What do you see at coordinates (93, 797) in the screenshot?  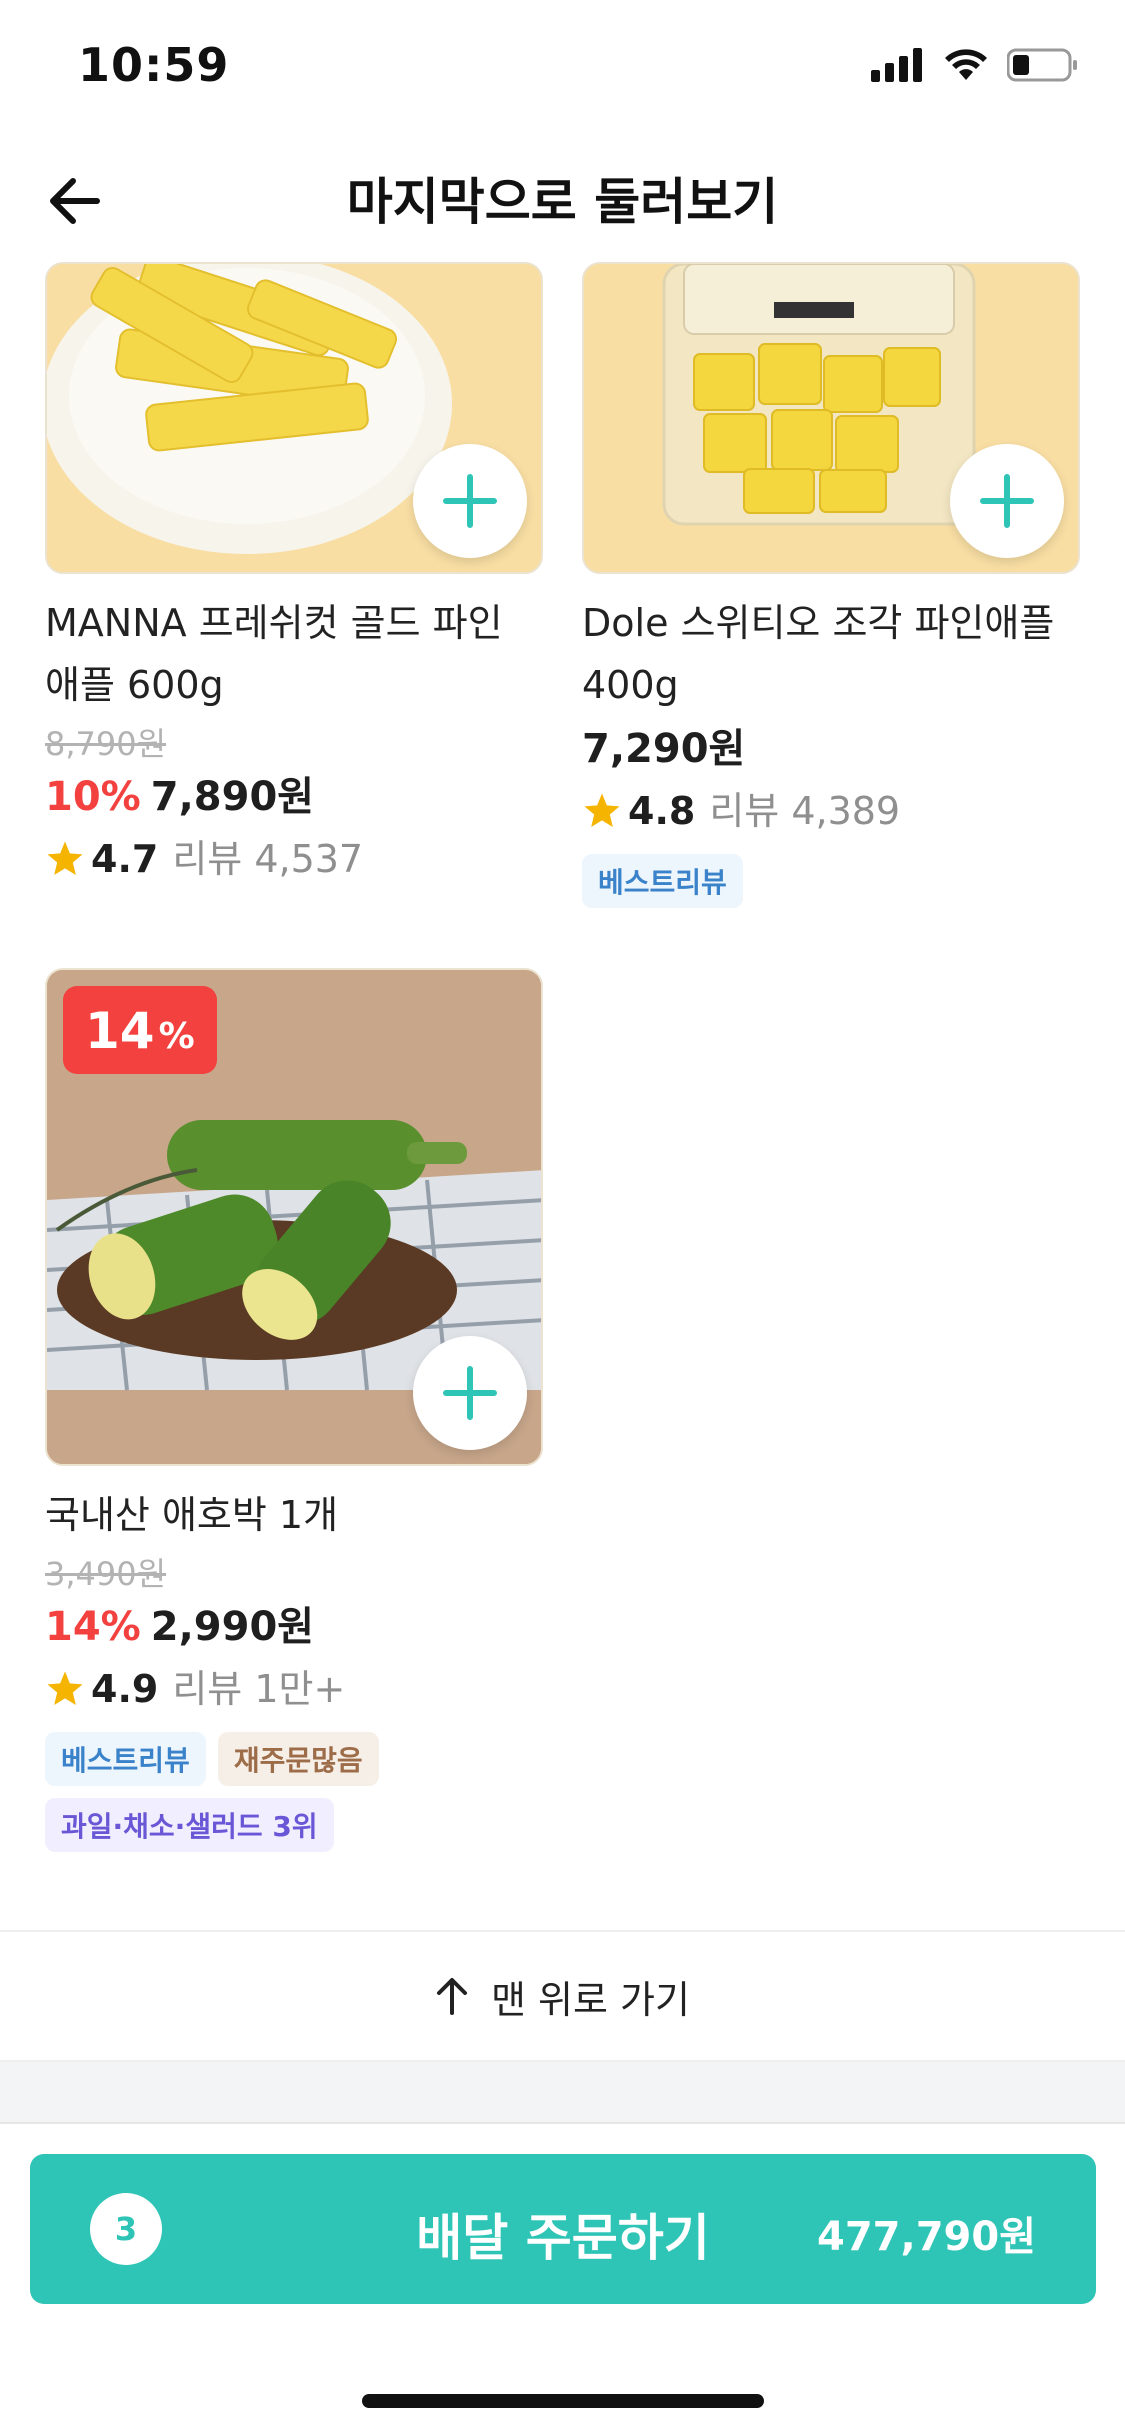 I see `discount-rate: 10%` at bounding box center [93, 797].